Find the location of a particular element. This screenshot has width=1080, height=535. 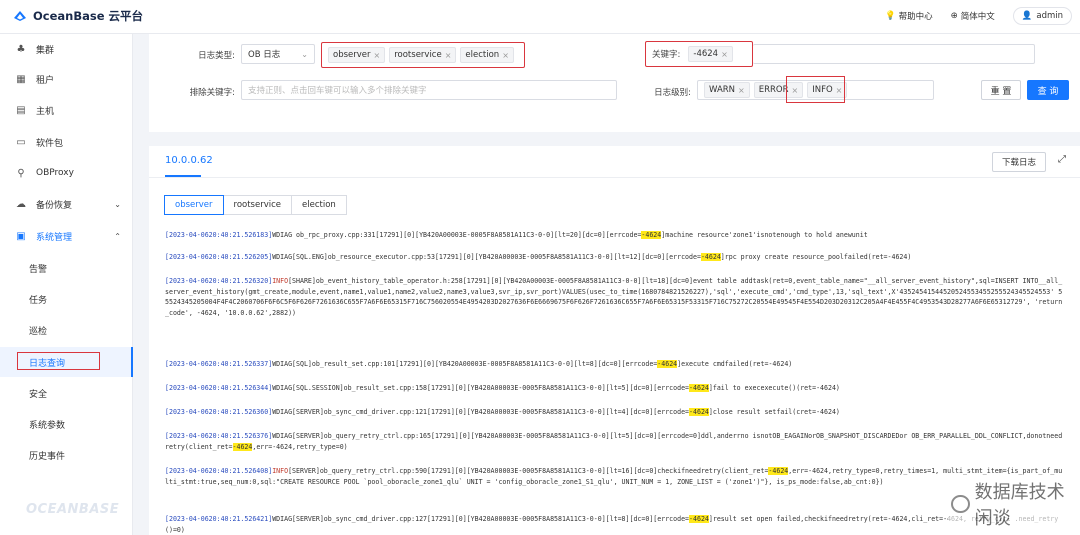

user-icon: 👤 is located at coordinates (1027, 16).